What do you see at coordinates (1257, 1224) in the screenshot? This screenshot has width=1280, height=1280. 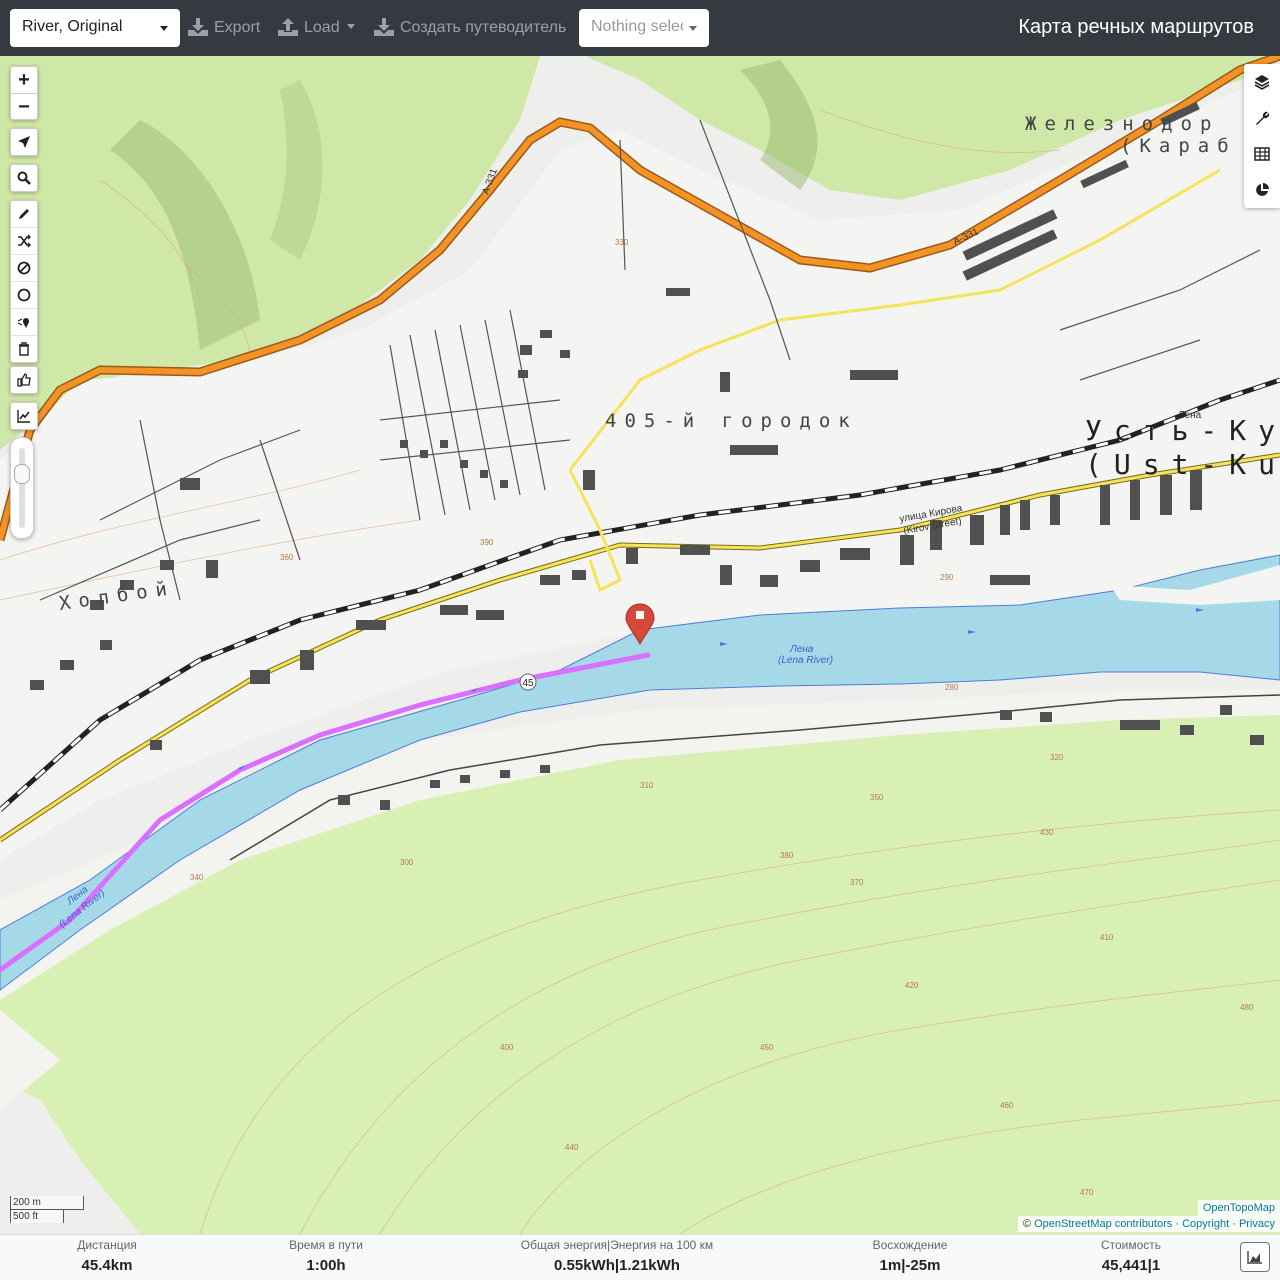 I see `privacy-link: Privacy` at bounding box center [1257, 1224].